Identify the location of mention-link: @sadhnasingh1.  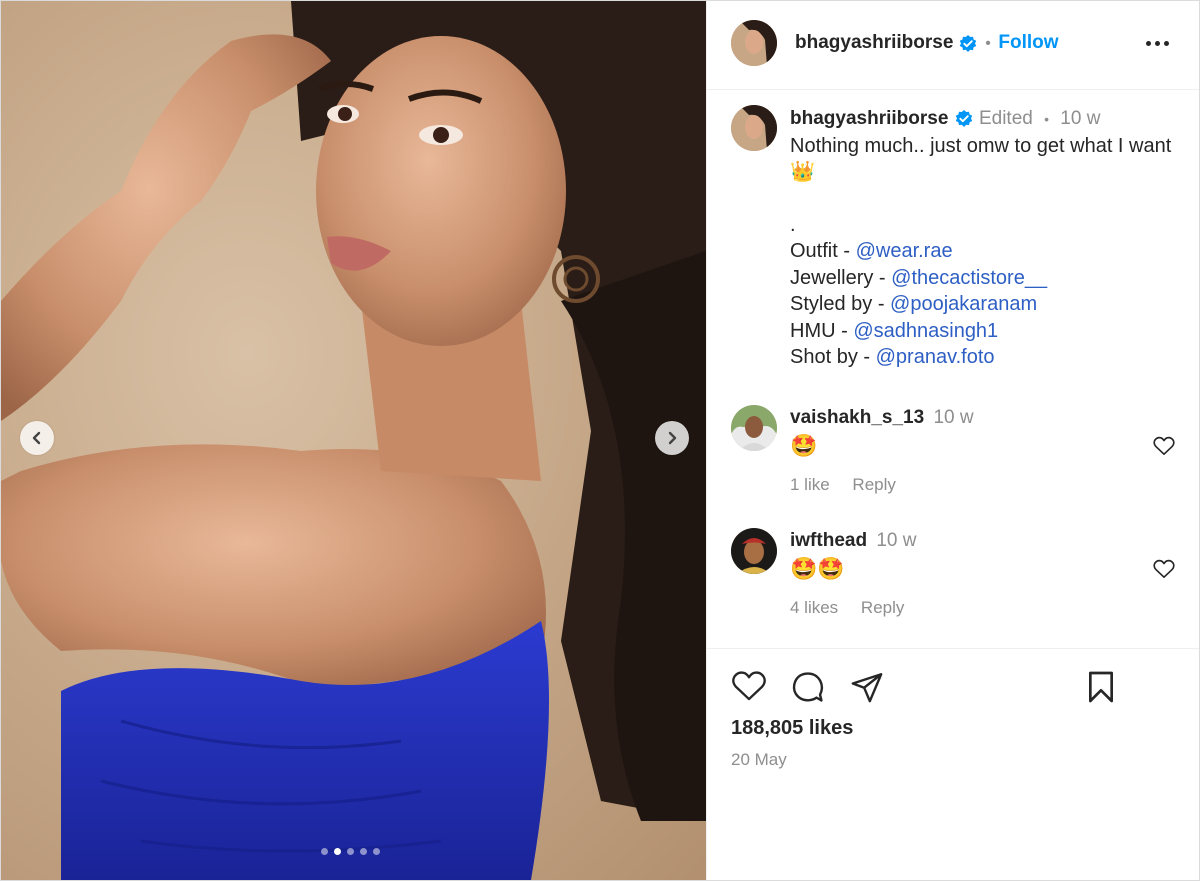
(925, 331).